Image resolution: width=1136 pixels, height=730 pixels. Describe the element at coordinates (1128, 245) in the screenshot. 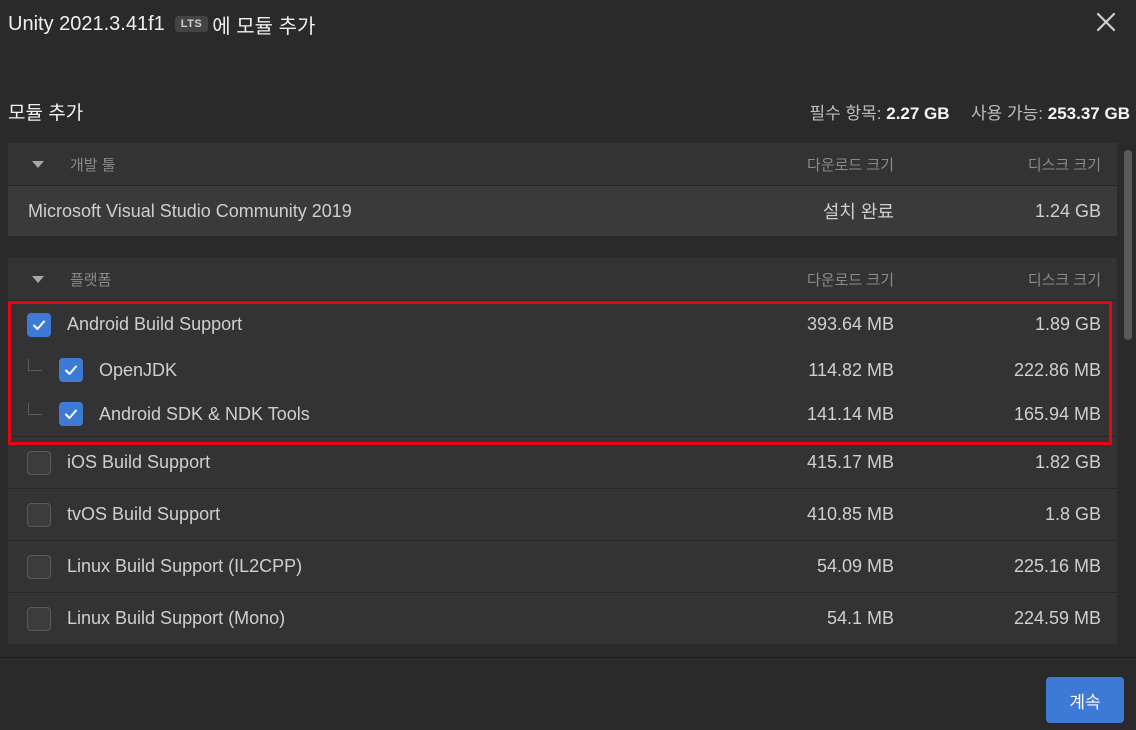

I see `scrollbar-thumb` at that location.